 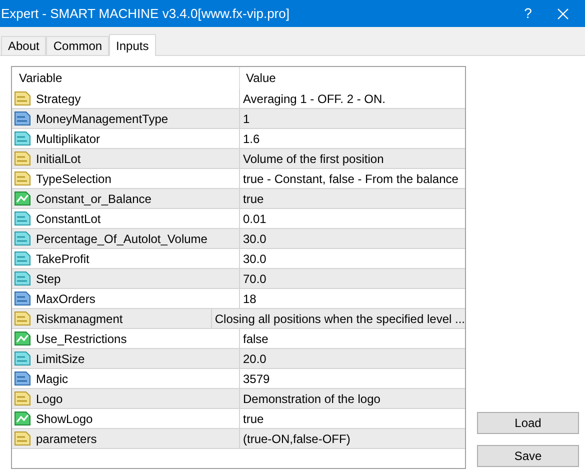 I want to click on variable-name: ConstantLot, so click(x=68, y=219).